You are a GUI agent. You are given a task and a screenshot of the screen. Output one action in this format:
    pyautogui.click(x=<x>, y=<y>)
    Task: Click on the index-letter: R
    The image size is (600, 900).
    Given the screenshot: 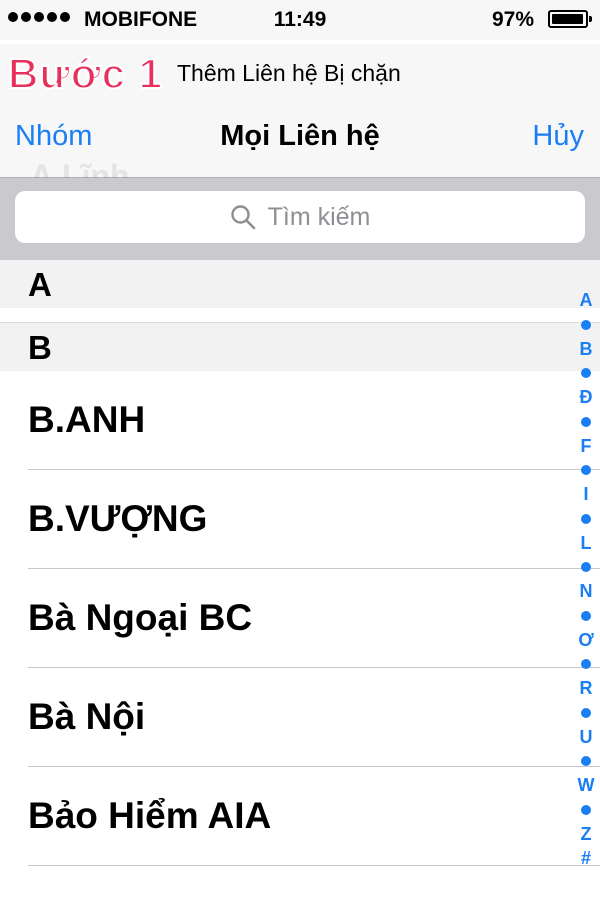 What is the action you would take?
    pyautogui.click(x=586, y=688)
    